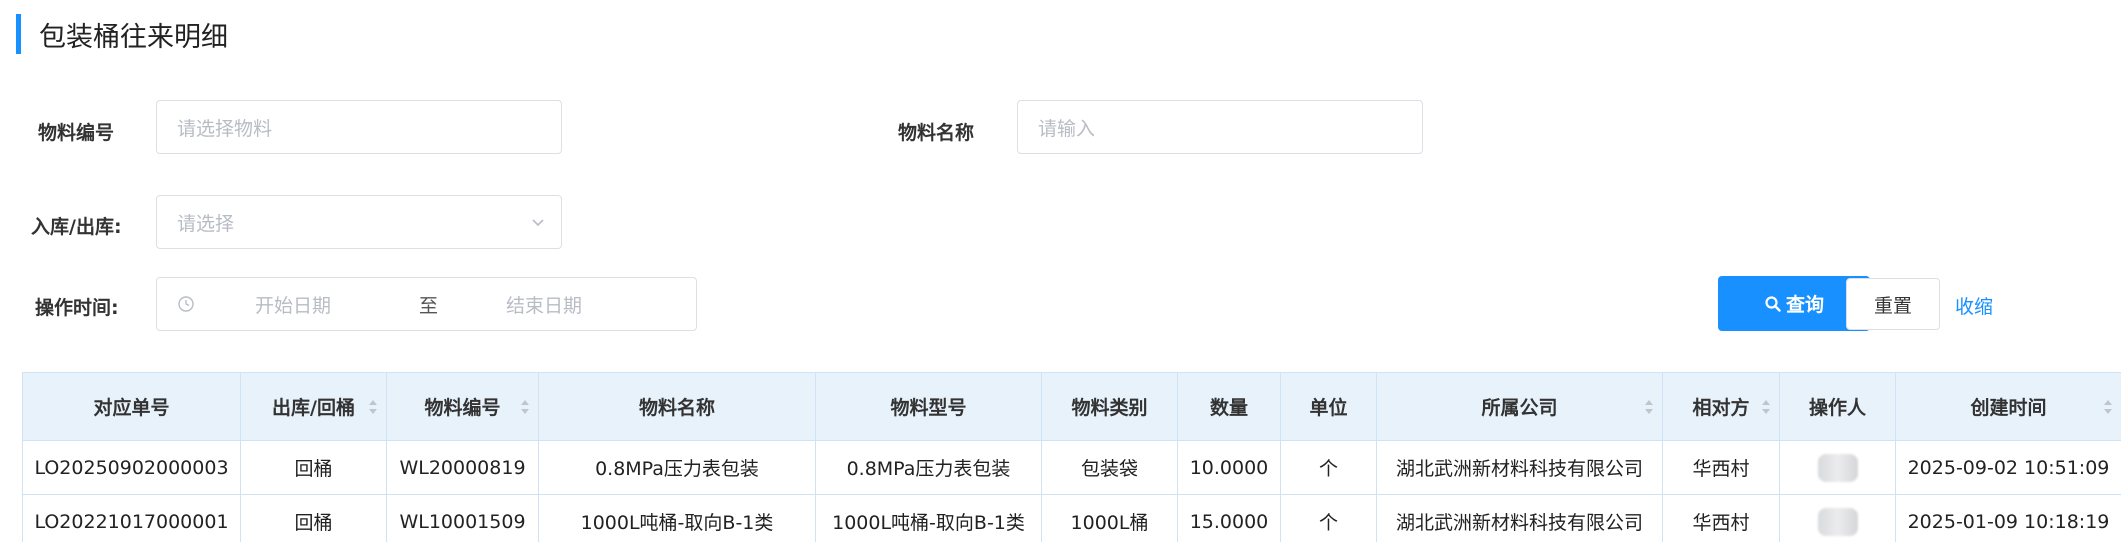 Image resolution: width=2121 pixels, height=542 pixels. Describe the element at coordinates (462, 518) in the screenshot. I see `cell-material-code: WL10001509` at that location.